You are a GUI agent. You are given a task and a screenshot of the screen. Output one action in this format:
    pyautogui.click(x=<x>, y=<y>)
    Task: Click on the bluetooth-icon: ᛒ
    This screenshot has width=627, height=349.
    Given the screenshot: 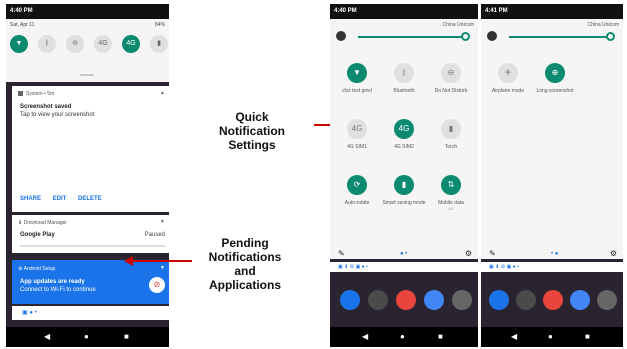 What is the action you would take?
    pyautogui.click(x=47, y=44)
    